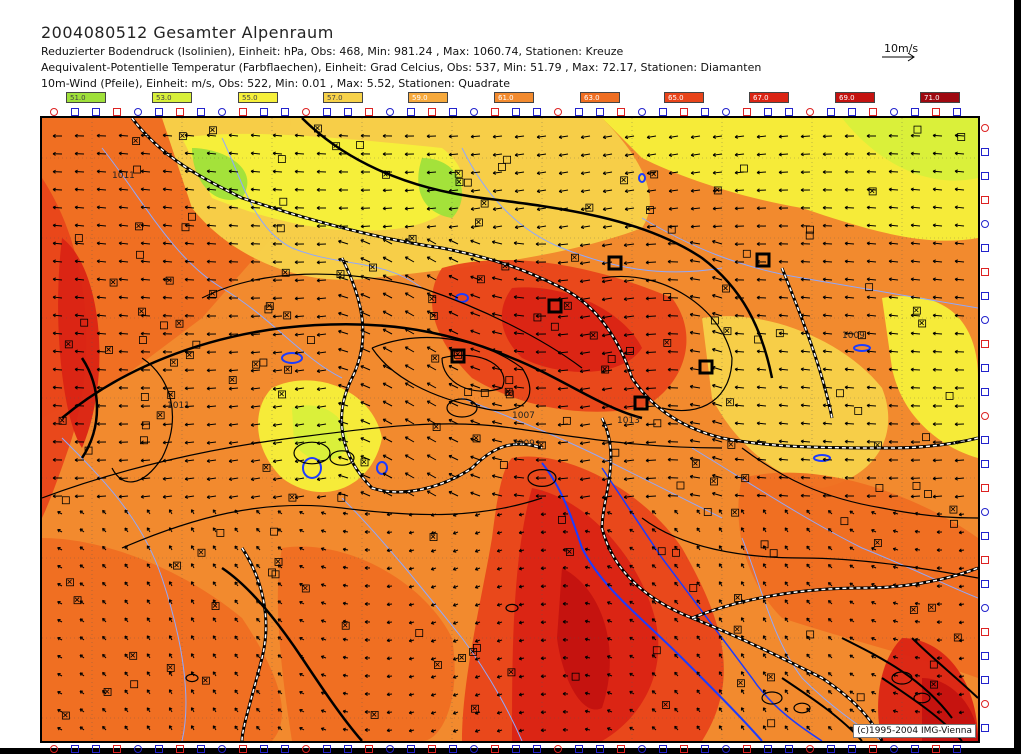 The width and height of the screenshot is (1021, 754). I want to click on legend-swatch: 67.0, so click(769, 97).